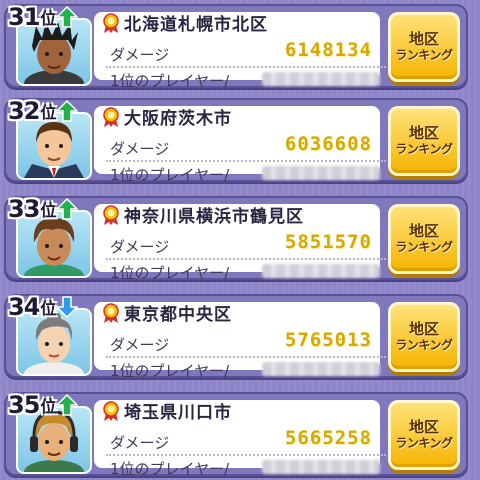 The image size is (480, 480). What do you see at coordinates (24, 307) in the screenshot?
I see `rank-number: 34` at bounding box center [24, 307].